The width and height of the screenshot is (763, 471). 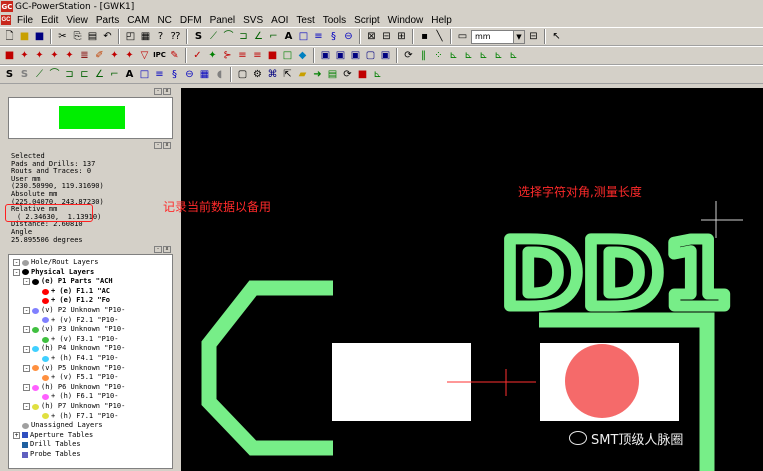 What do you see at coordinates (92, 426) in the screenshot?
I see `tree-item: Unassigned Layers` at bounding box center [92, 426].